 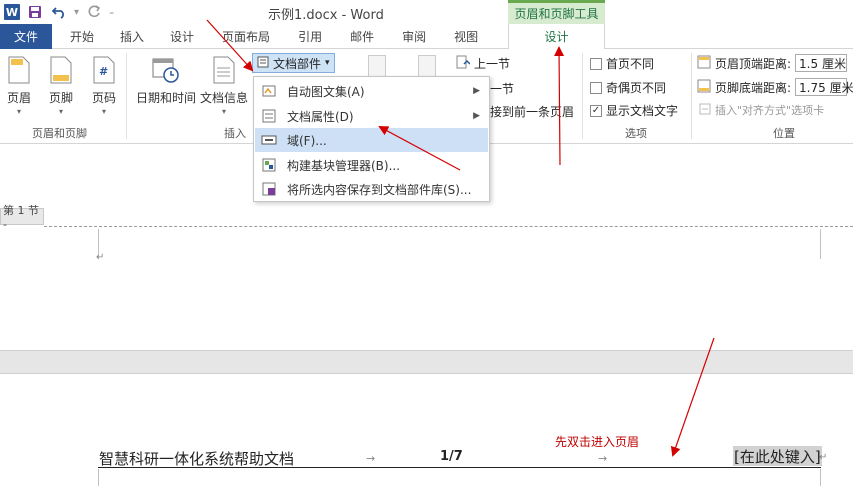 What do you see at coordinates (459, 467) in the screenshot?
I see `header-underline` at bounding box center [459, 467].